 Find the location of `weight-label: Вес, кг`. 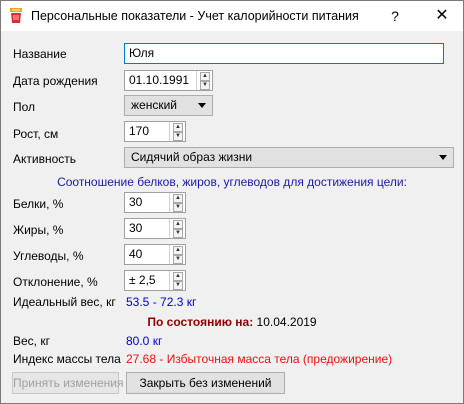

weight-label: Вес, кг is located at coordinates (31, 341).